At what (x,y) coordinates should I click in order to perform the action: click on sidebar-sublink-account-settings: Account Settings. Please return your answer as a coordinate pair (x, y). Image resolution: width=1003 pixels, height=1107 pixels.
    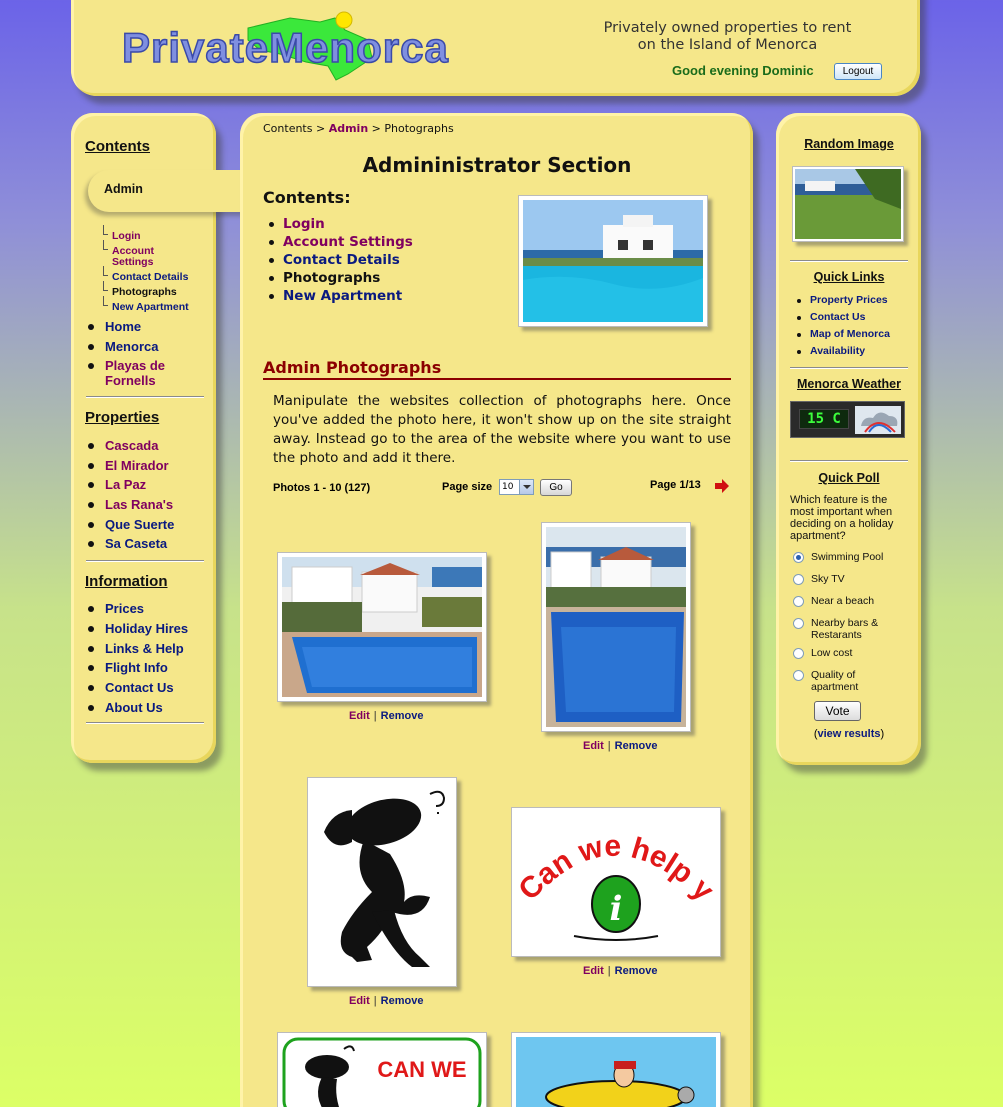
    Looking at the image, I should click on (139, 254).